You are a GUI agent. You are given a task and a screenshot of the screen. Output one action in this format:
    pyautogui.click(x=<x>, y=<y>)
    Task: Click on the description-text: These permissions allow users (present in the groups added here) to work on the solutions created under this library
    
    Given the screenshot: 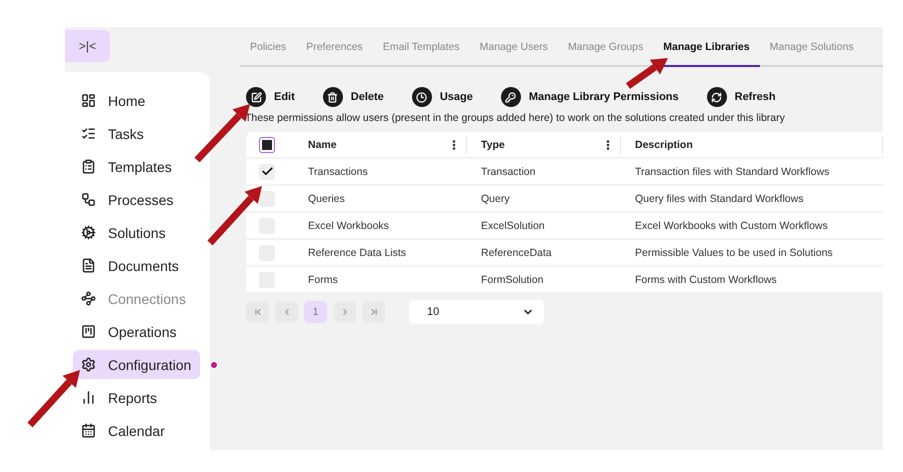 What is the action you would take?
    pyautogui.click(x=515, y=117)
    